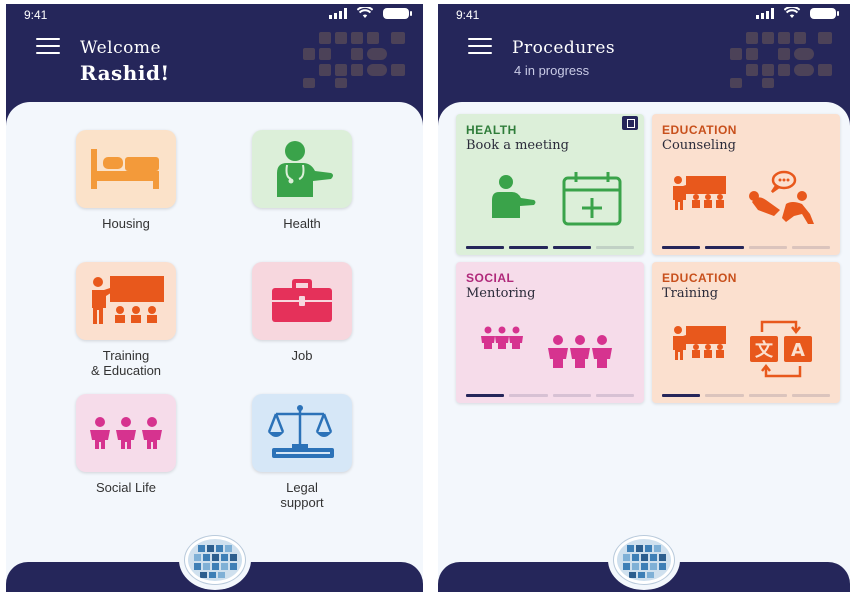  Describe the element at coordinates (121, 48) in the screenshot. I see `greeting-text: Welcome` at that location.